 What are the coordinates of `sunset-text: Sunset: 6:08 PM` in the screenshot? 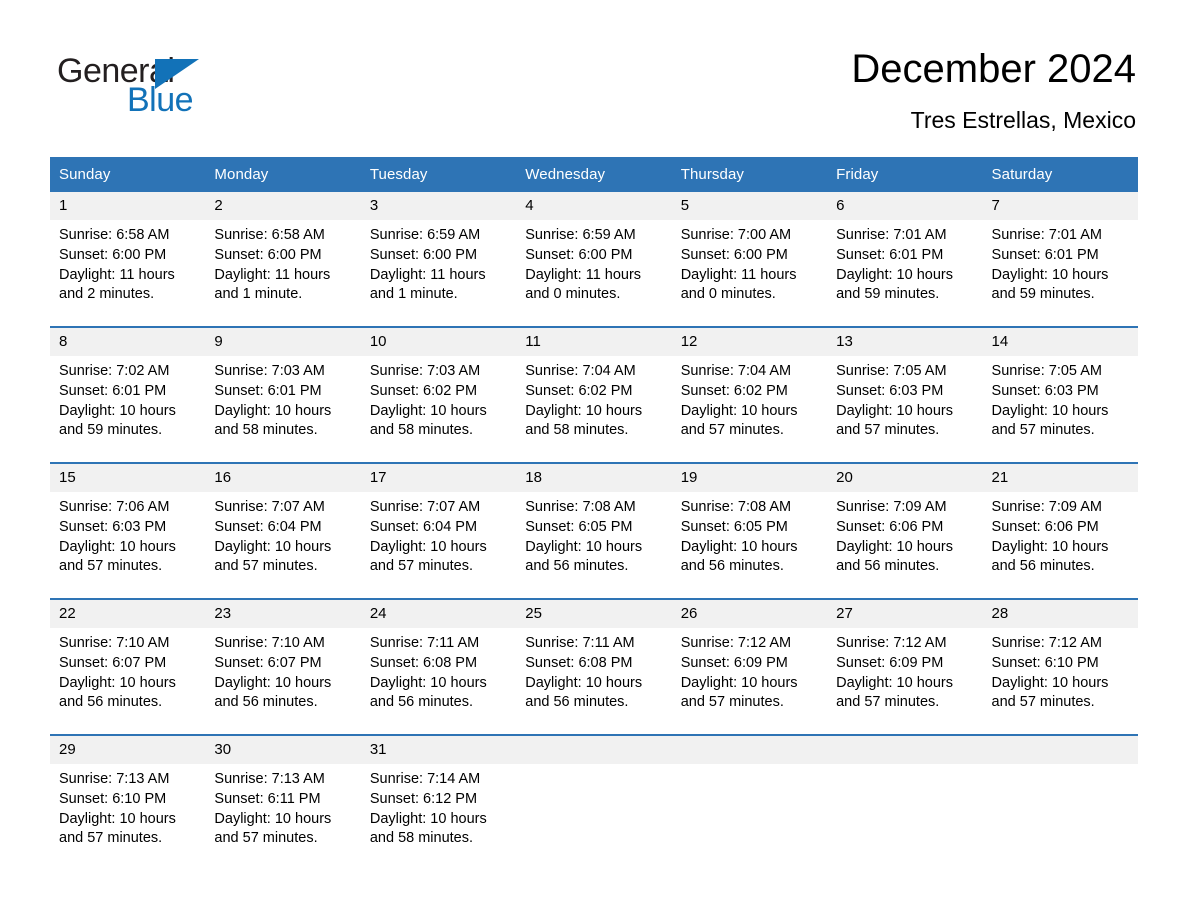 It's located at (423, 662).